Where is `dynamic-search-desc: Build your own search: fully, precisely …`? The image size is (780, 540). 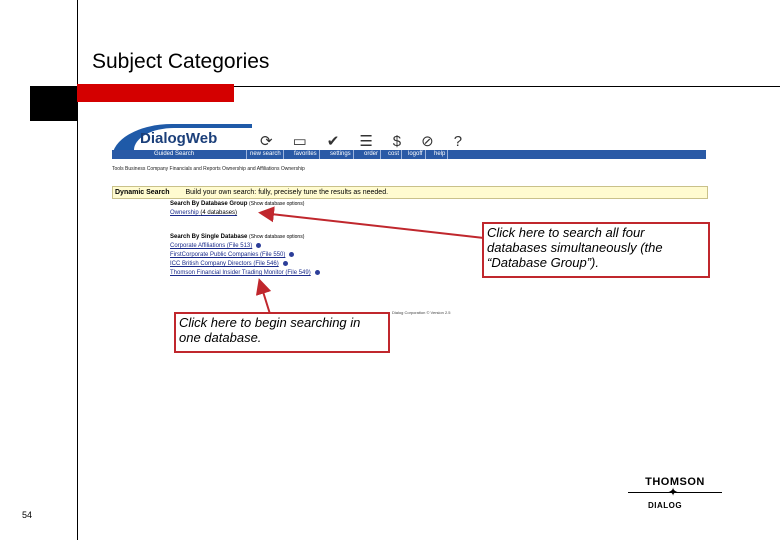 dynamic-search-desc: Build your own search: fully, precisely … is located at coordinates (287, 192).